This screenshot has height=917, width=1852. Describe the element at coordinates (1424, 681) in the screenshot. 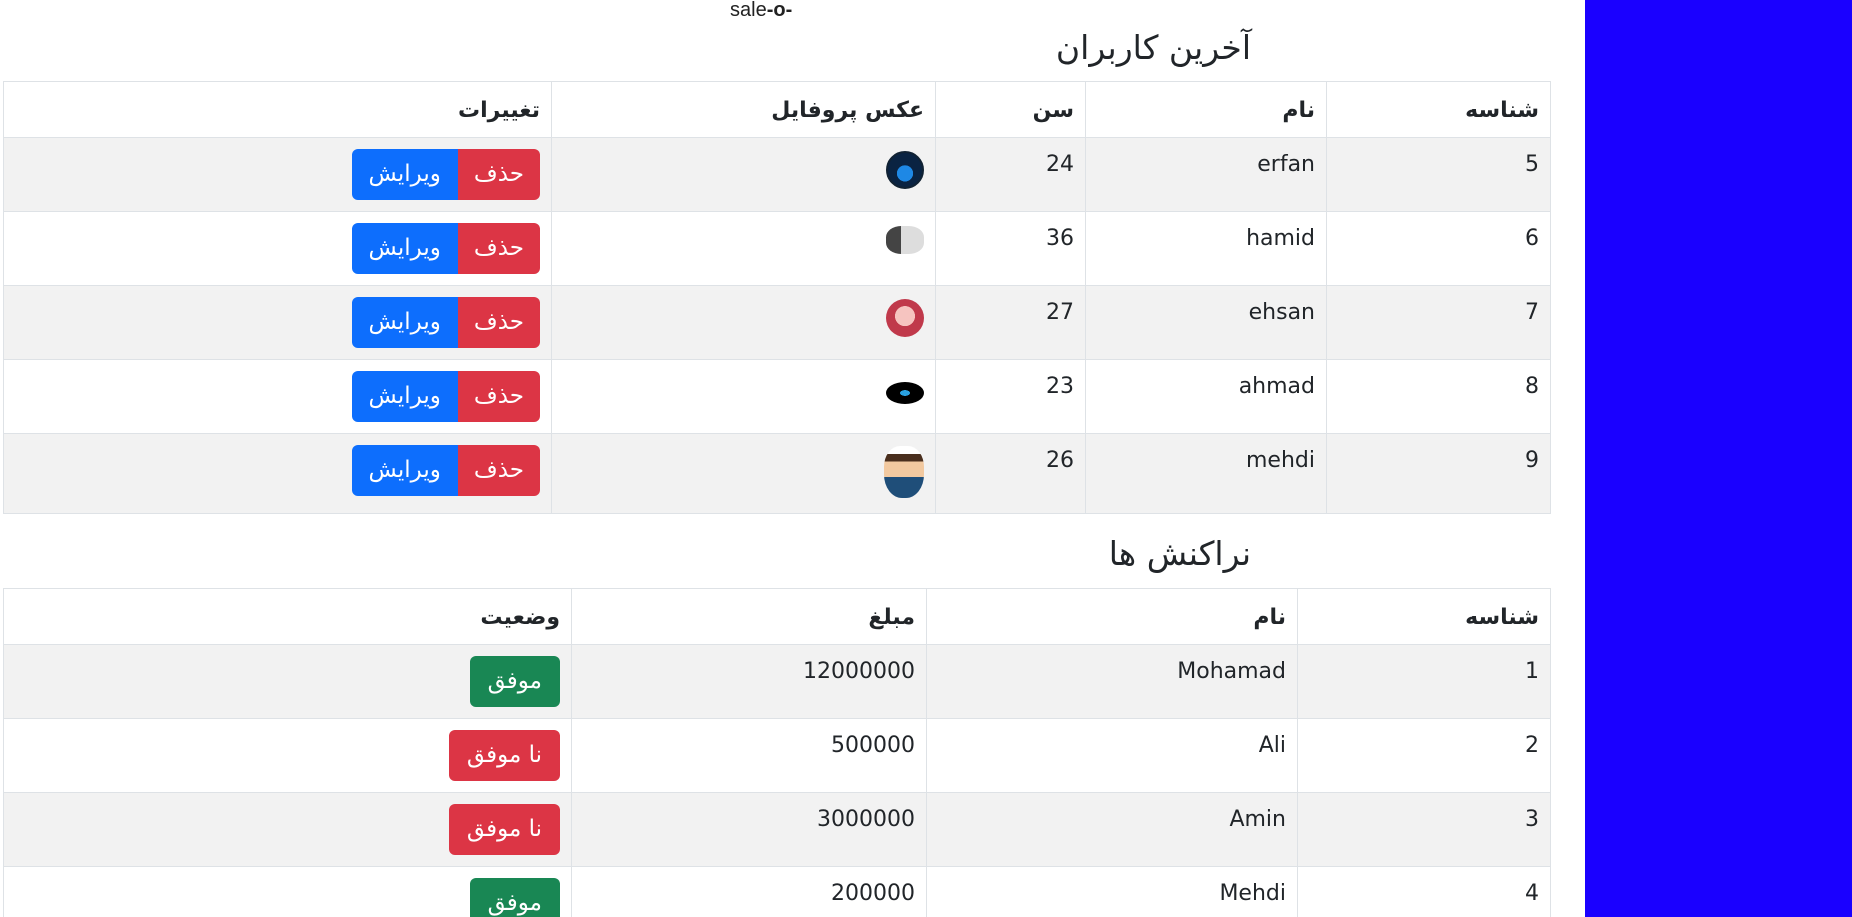

I see `tx-id-cell: 1` at that location.